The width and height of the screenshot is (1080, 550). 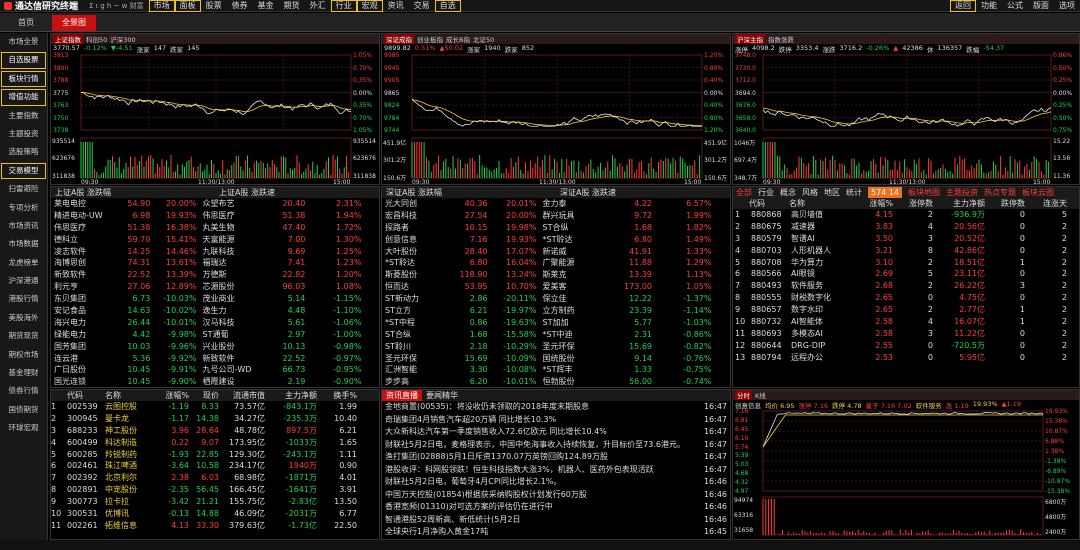 What do you see at coordinates (744, 192) in the screenshot?
I see `sector-tab-0: 全部` at bounding box center [744, 192].